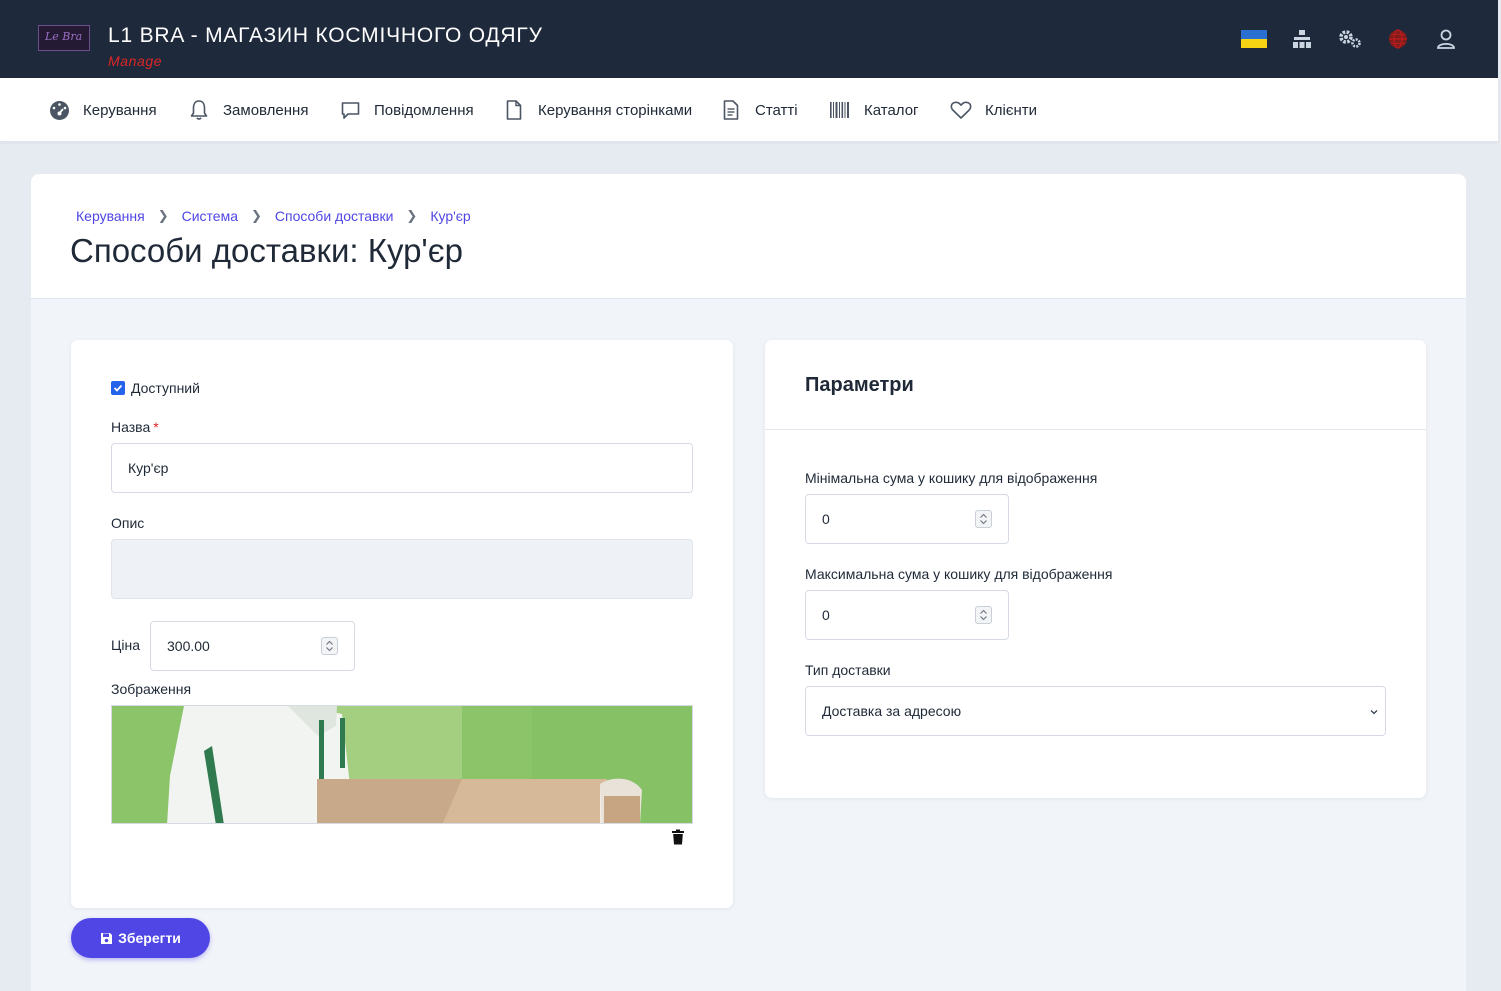  Describe the element at coordinates (776, 110) in the screenshot. I see `menu-label: Статті` at that location.